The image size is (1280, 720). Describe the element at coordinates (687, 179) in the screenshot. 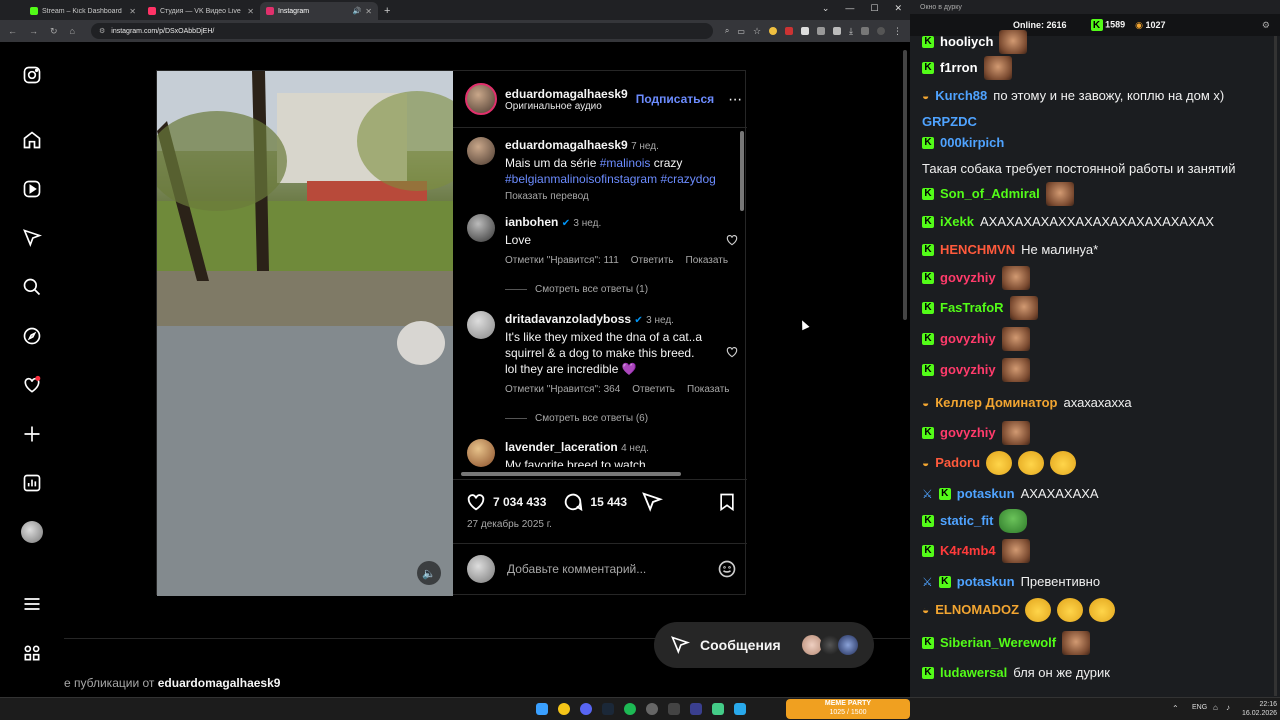

I see `hashtag-link: #crazydog` at that location.